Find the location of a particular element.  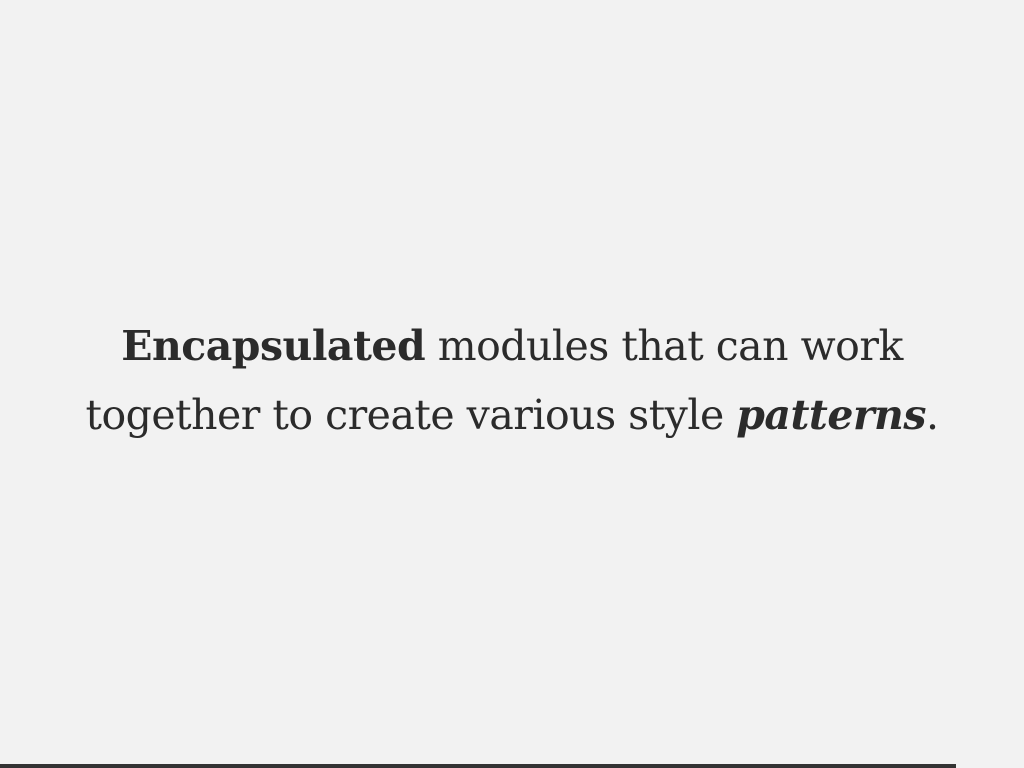

text-segment: together to create various style is located at coordinates (411, 415).